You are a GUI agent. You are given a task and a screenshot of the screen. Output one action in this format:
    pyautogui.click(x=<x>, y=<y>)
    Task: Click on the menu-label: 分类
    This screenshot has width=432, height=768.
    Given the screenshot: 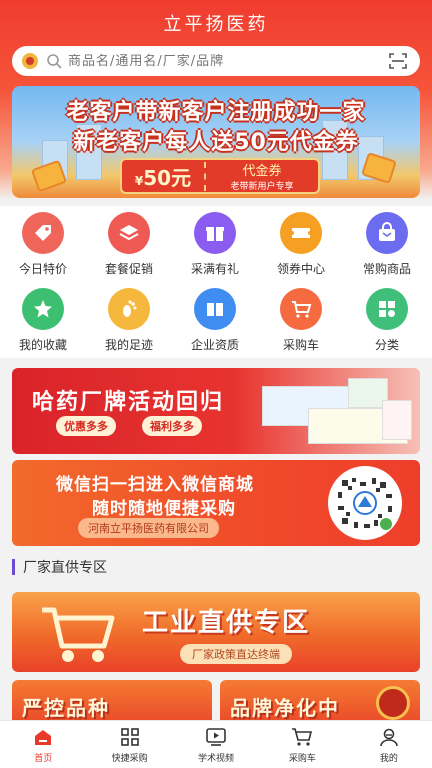 What is the action you would take?
    pyautogui.click(x=386, y=345)
    